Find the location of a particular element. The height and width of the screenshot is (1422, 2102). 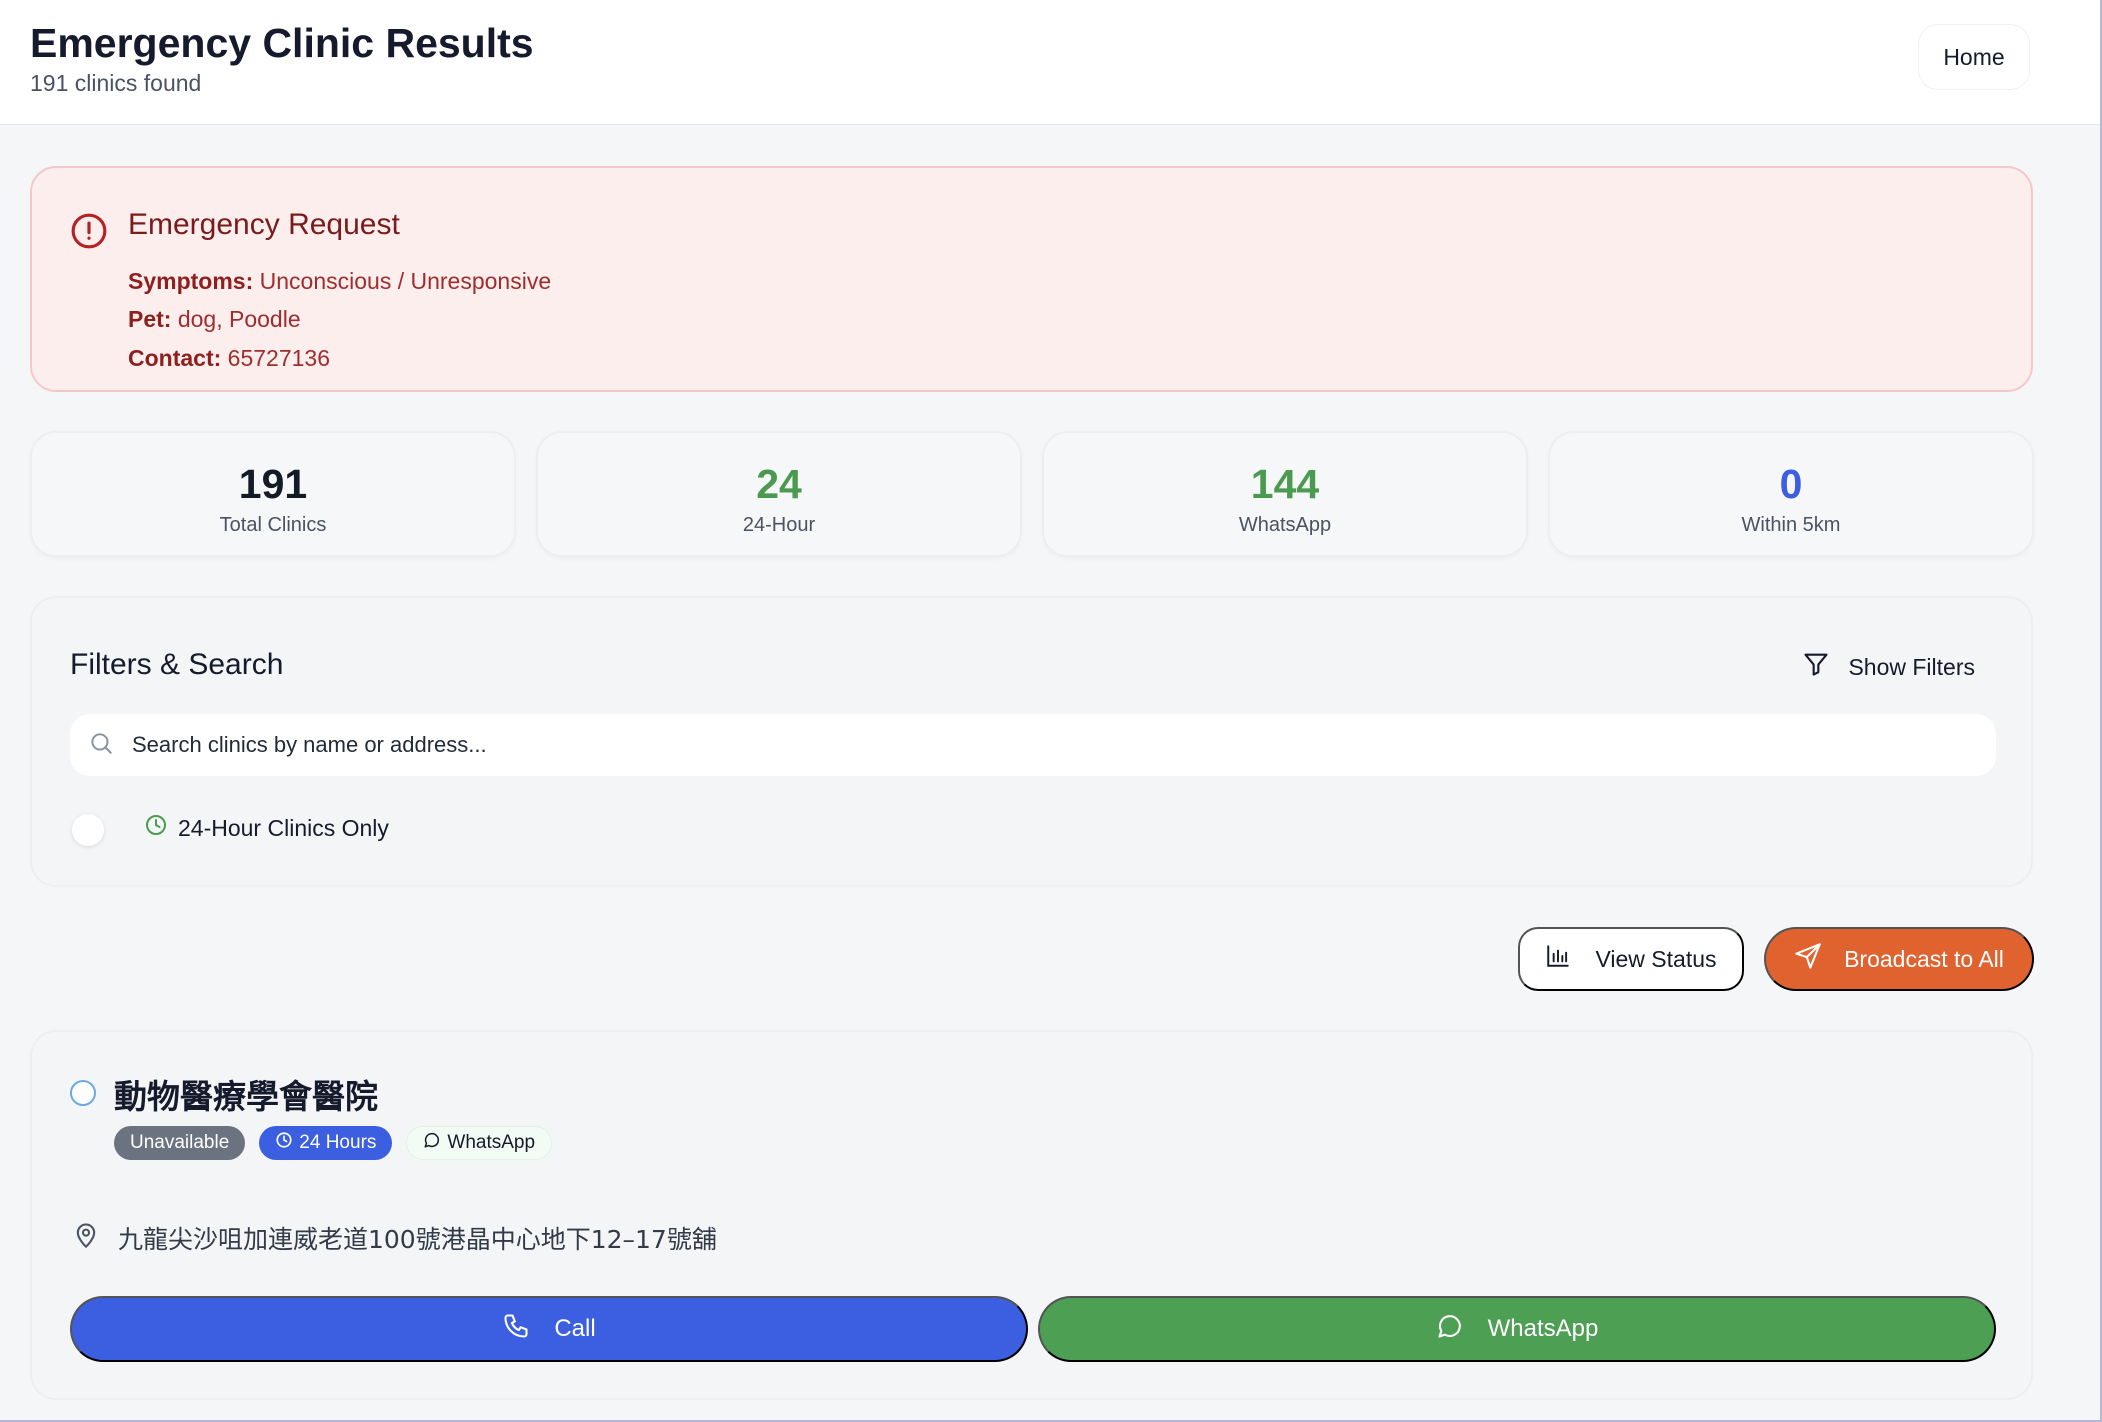

stat-total-clinics: 191 Total Clinics is located at coordinates (273, 494).